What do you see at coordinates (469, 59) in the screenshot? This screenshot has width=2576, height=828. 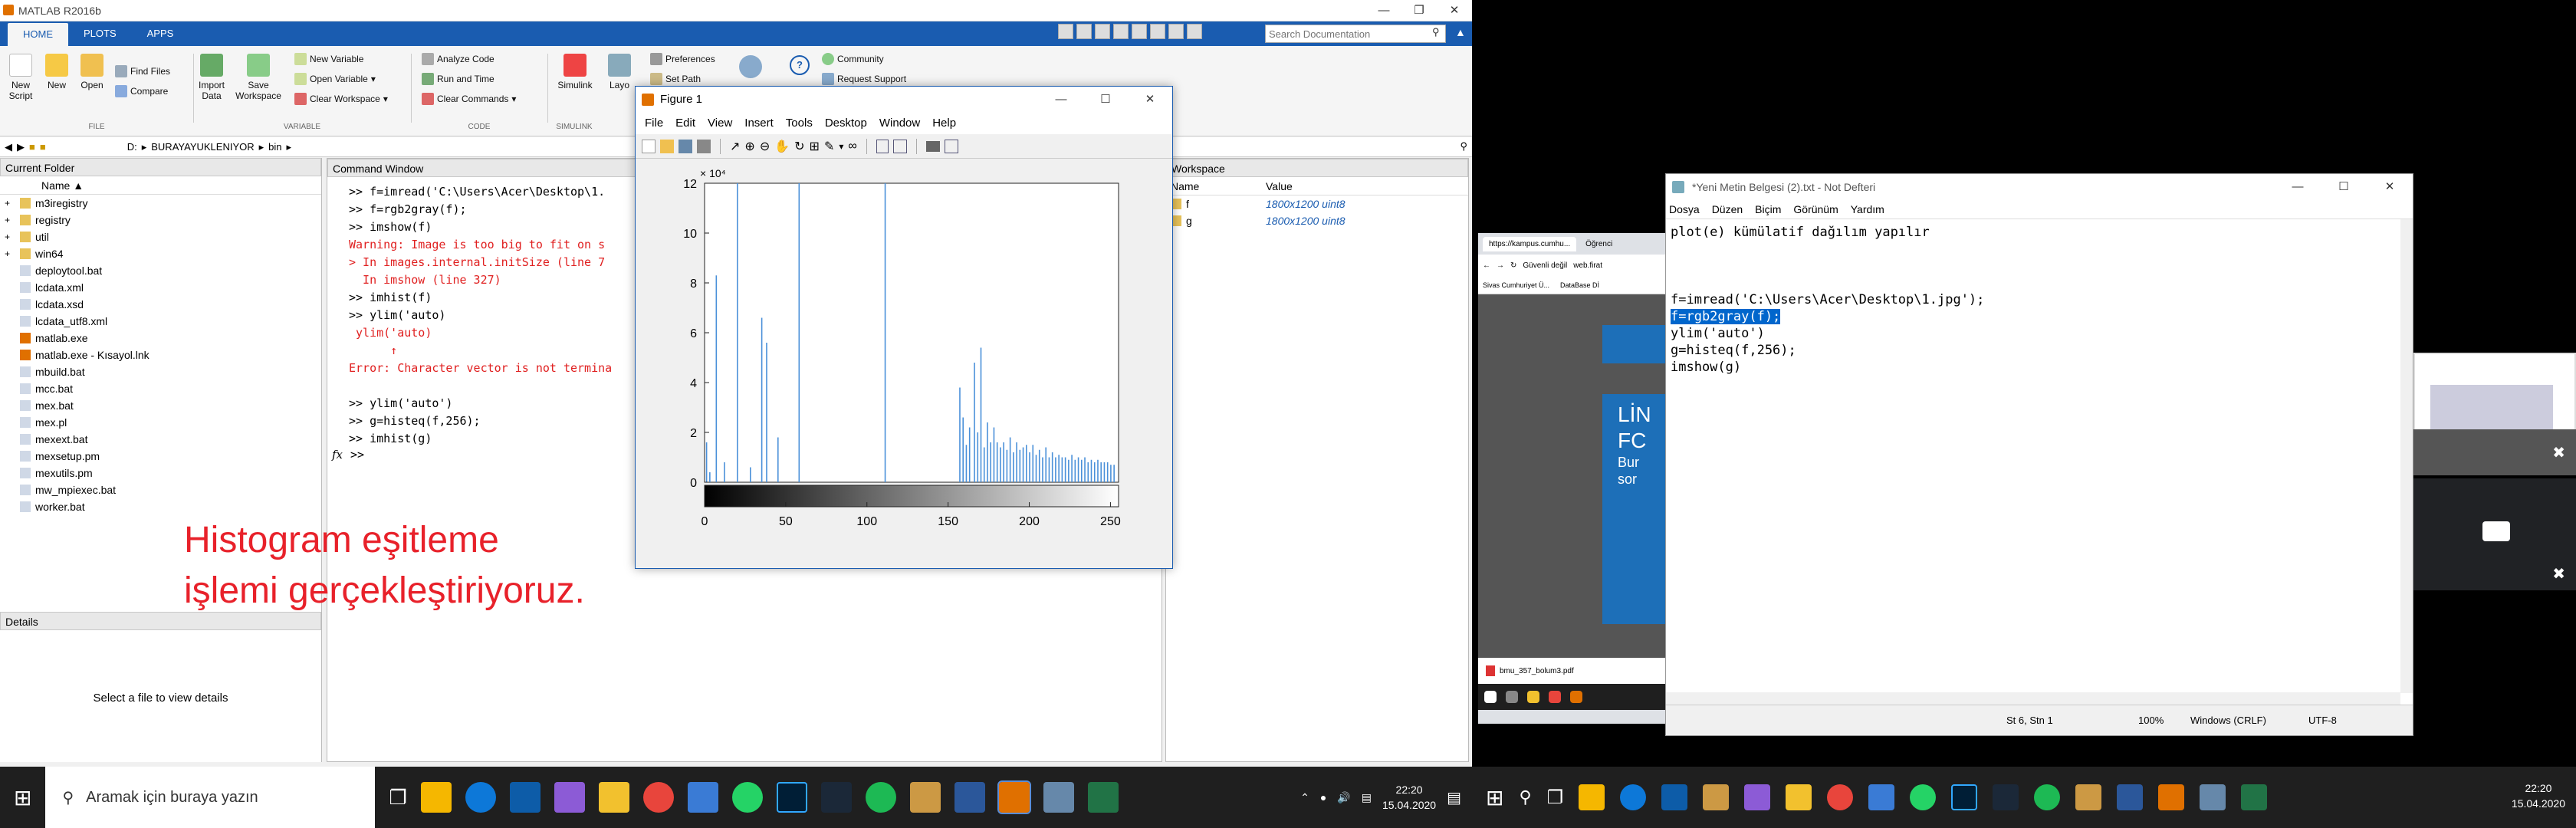 I see `analyze-code-button: Analyze Code` at bounding box center [469, 59].